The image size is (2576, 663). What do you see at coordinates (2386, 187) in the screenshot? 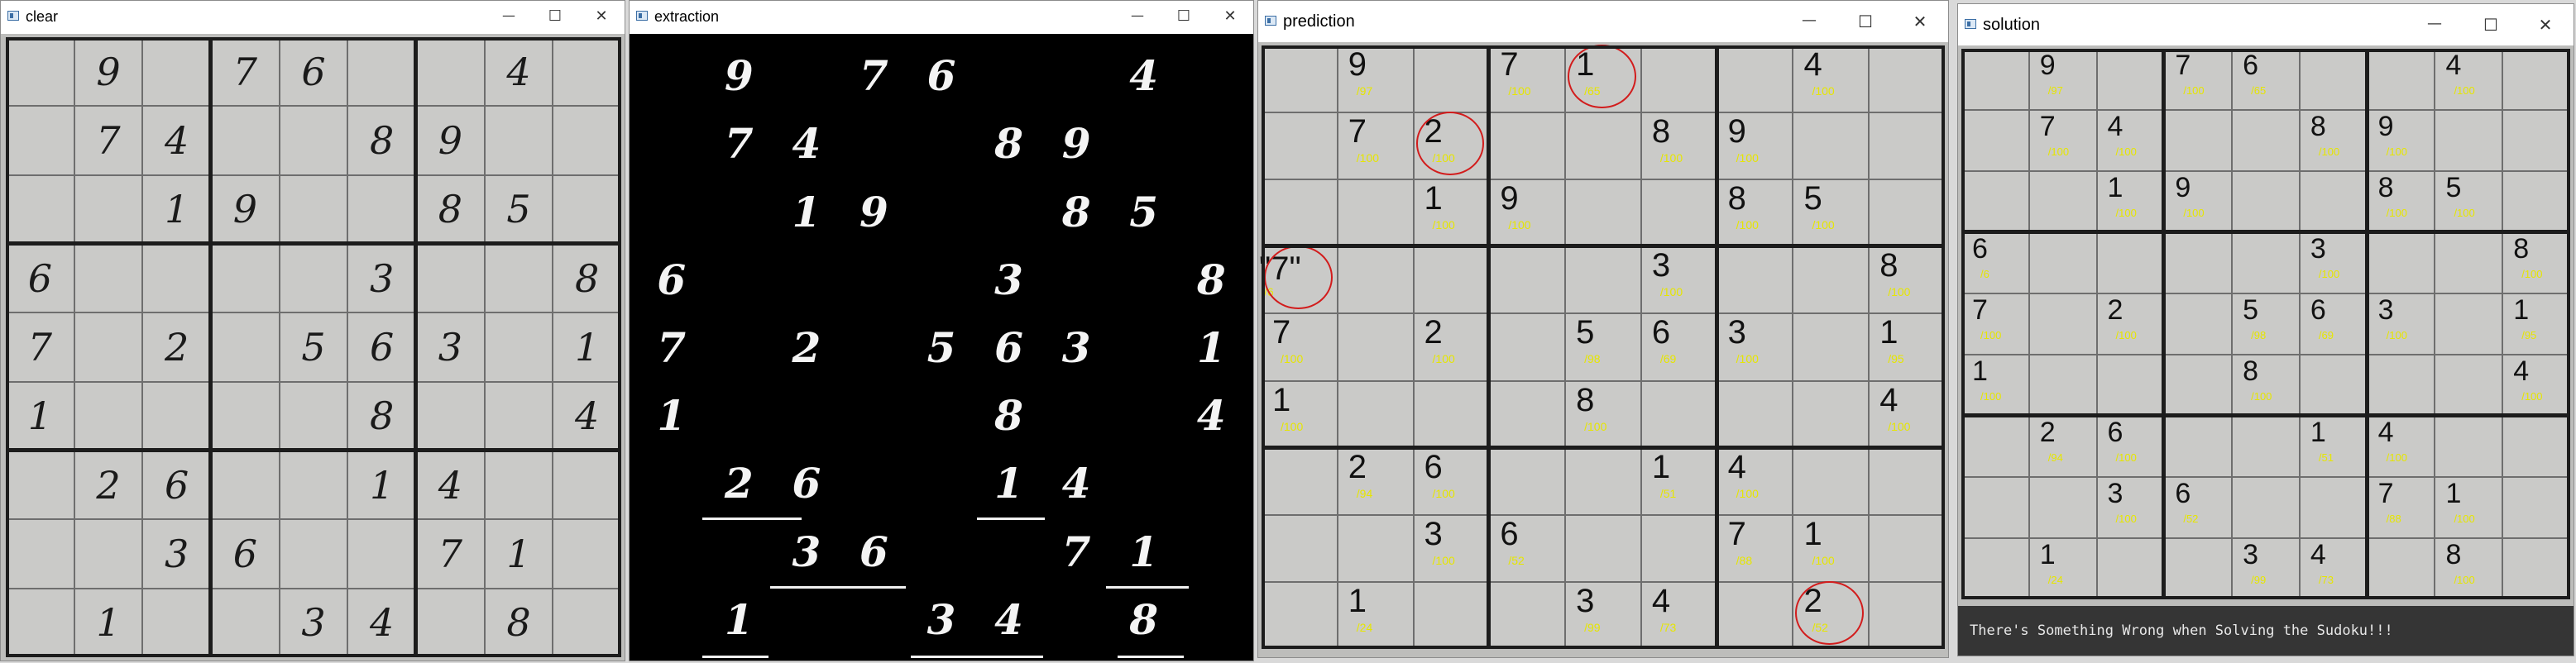
I see `predicted-digit: 8` at bounding box center [2386, 187].